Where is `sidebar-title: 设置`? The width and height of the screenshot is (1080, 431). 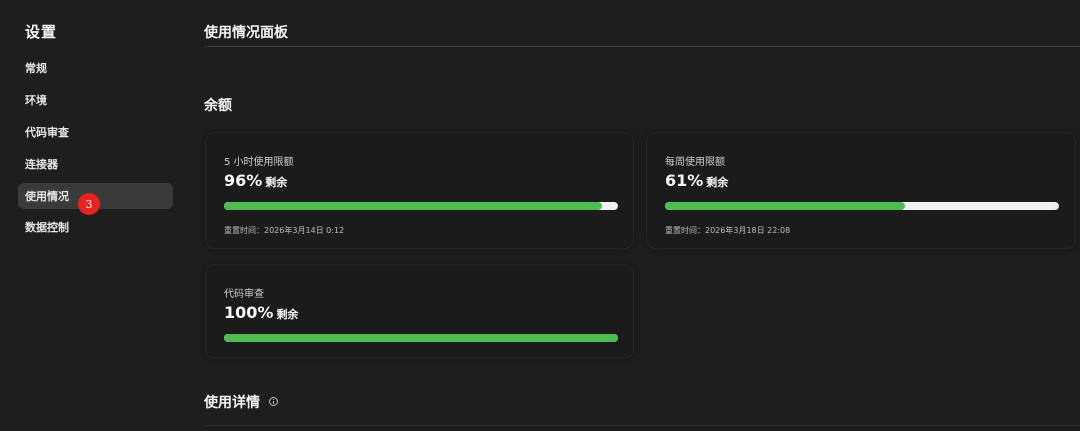
sidebar-title: 设置 is located at coordinates (41, 32).